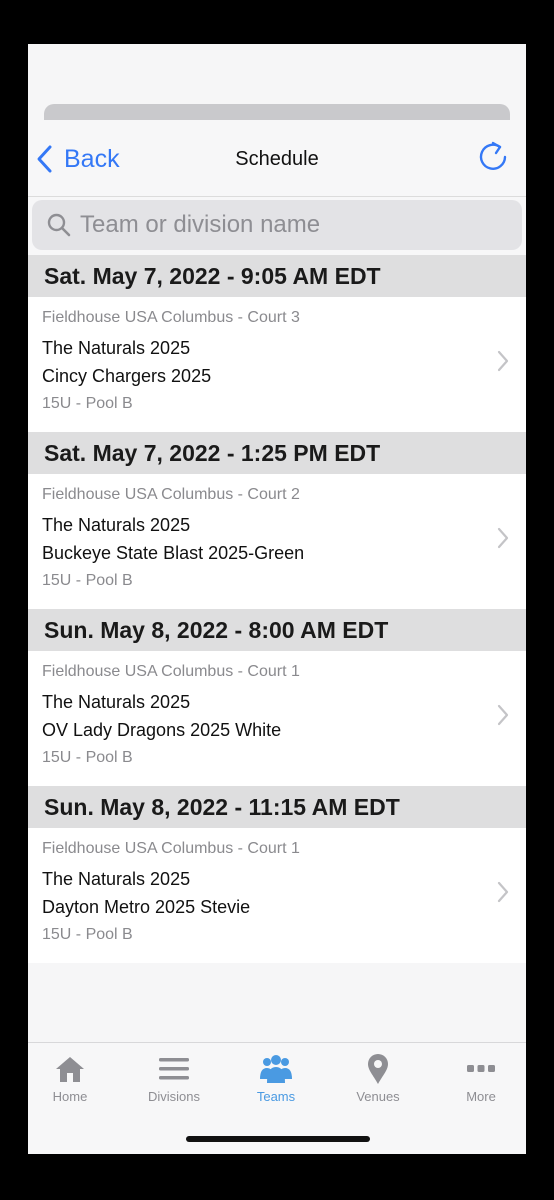 Image resolution: width=554 pixels, height=1200 pixels. I want to click on search-bar, so click(277, 225).